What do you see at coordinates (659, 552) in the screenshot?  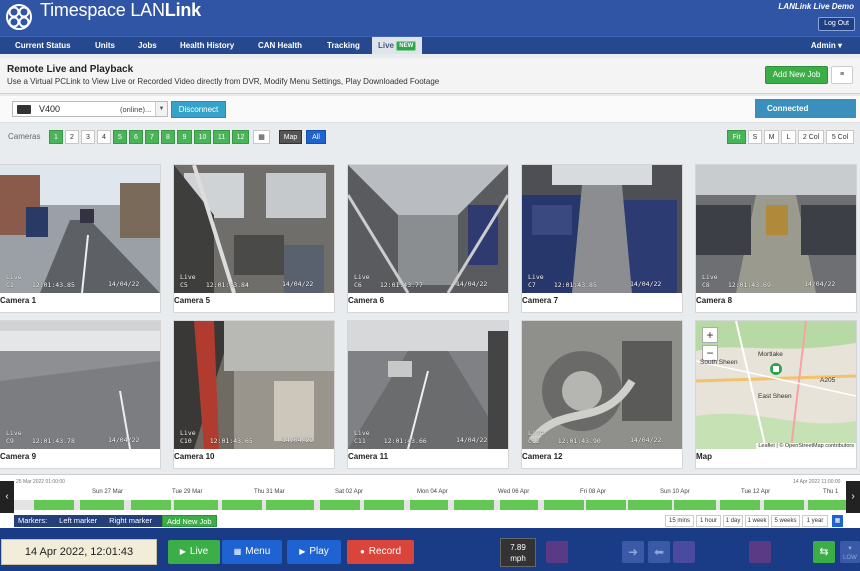 I see `back-arrow-icon: ⬅` at bounding box center [659, 552].